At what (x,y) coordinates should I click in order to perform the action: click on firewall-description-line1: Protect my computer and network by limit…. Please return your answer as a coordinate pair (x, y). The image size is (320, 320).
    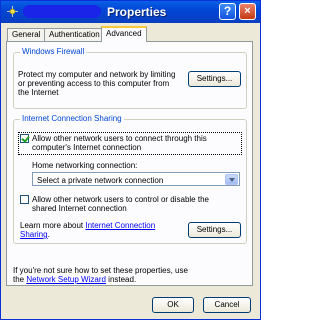
    Looking at the image, I should click on (97, 74).